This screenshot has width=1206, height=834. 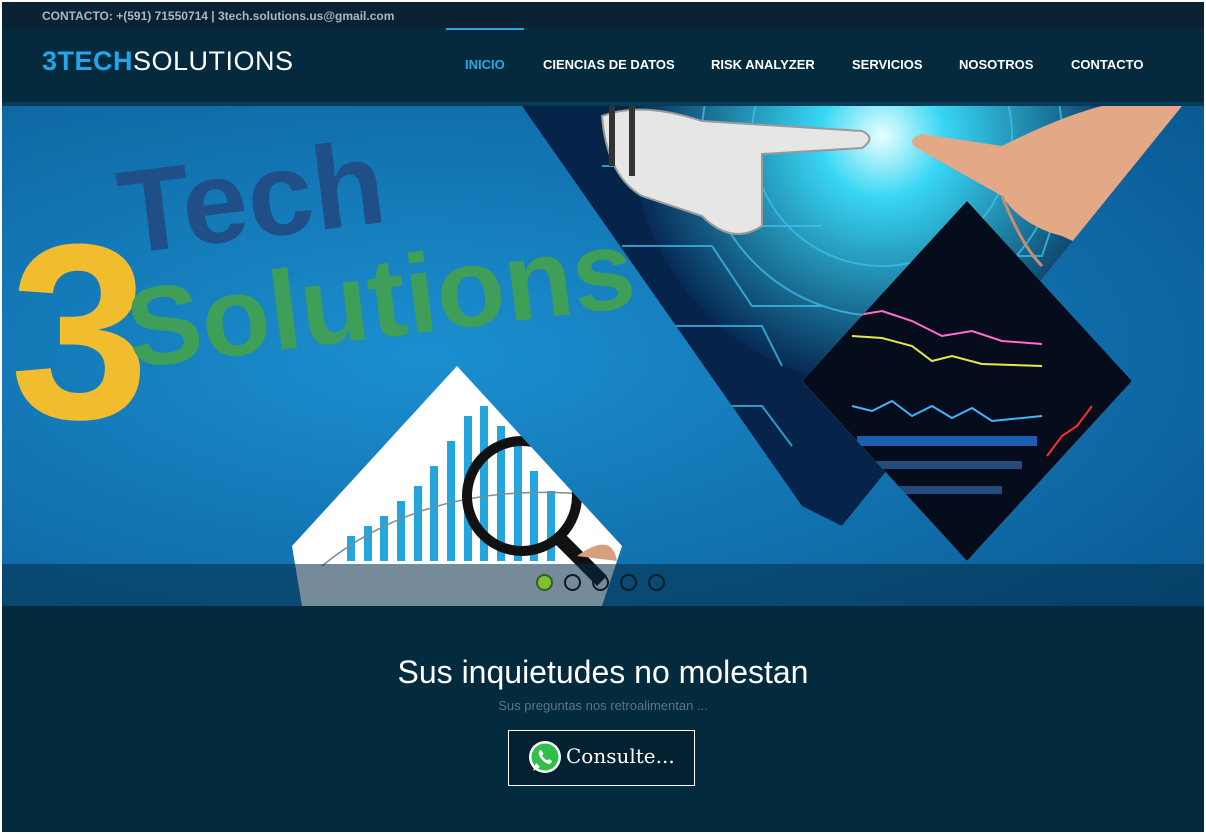 What do you see at coordinates (996, 64) in the screenshot?
I see `nav-item-nosotros: NOSOTROS` at bounding box center [996, 64].